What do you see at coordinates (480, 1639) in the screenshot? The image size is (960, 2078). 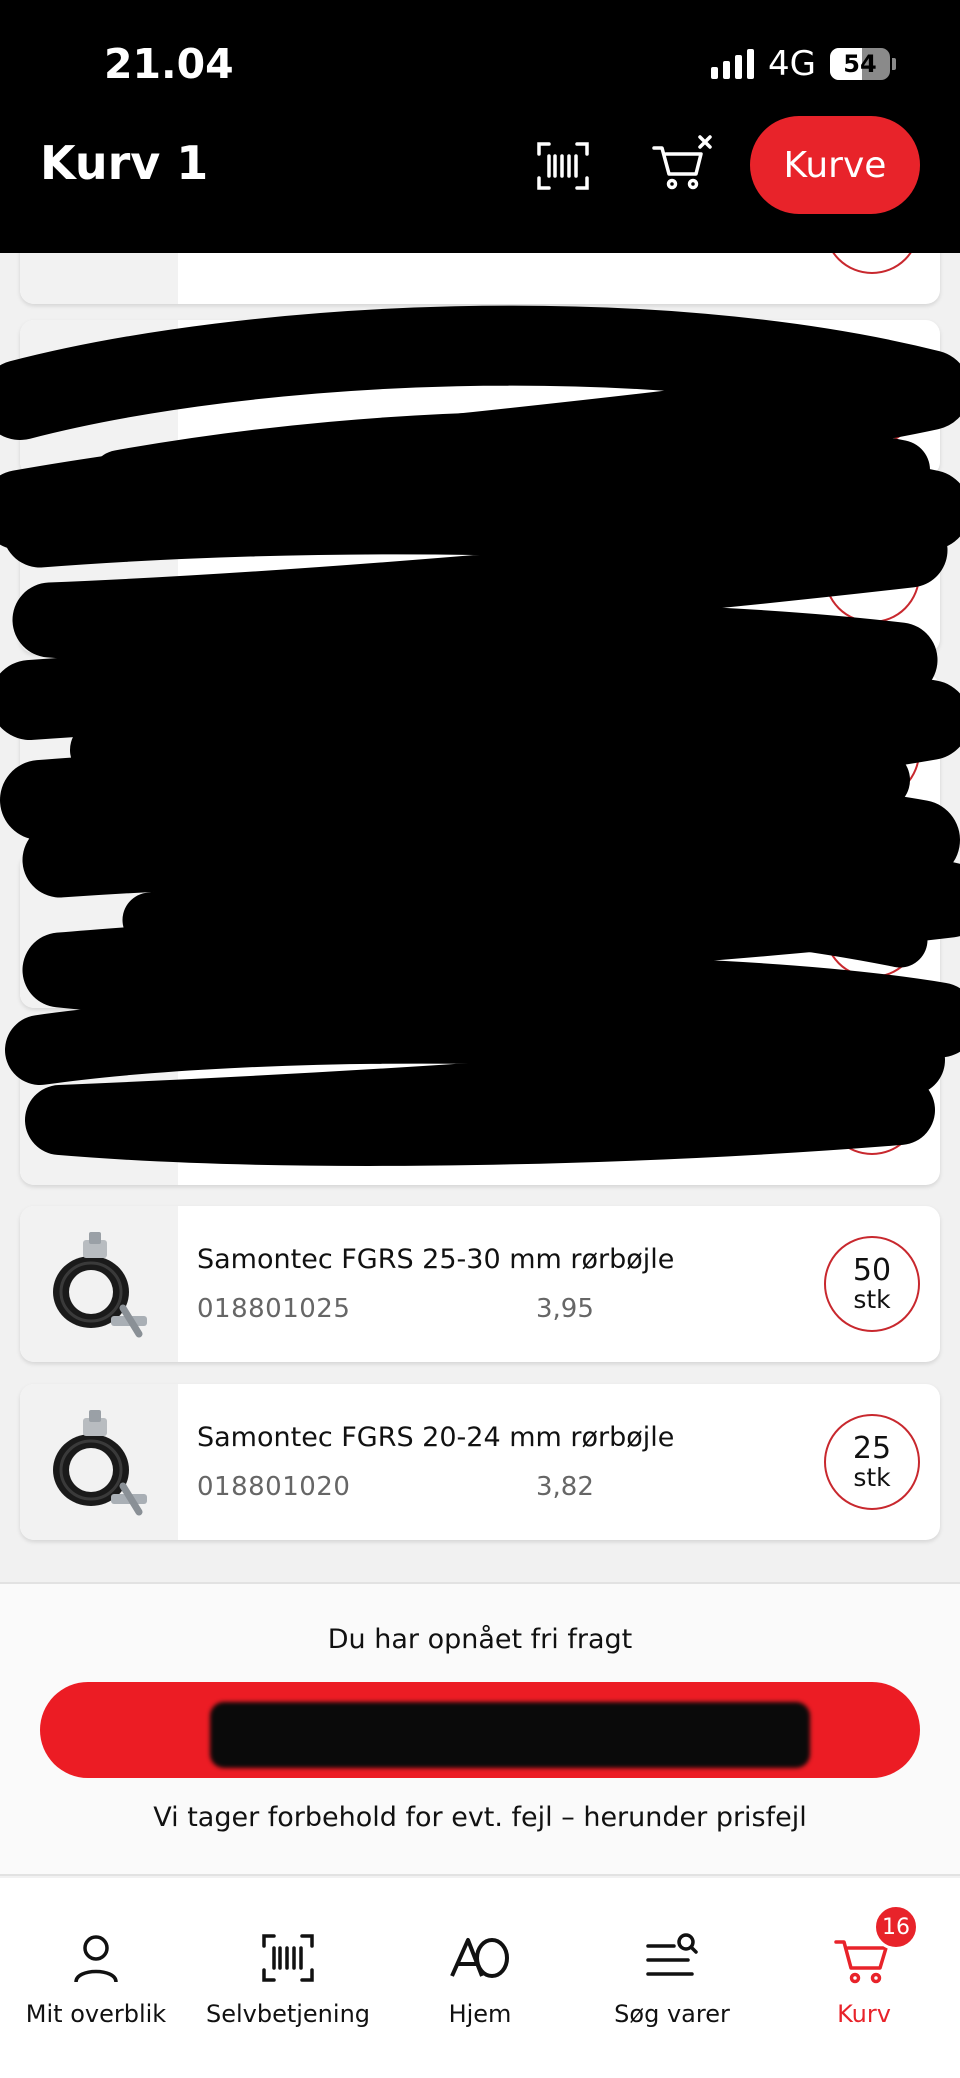 I see `free-freight-message: Du har opnået fri fragt` at bounding box center [480, 1639].